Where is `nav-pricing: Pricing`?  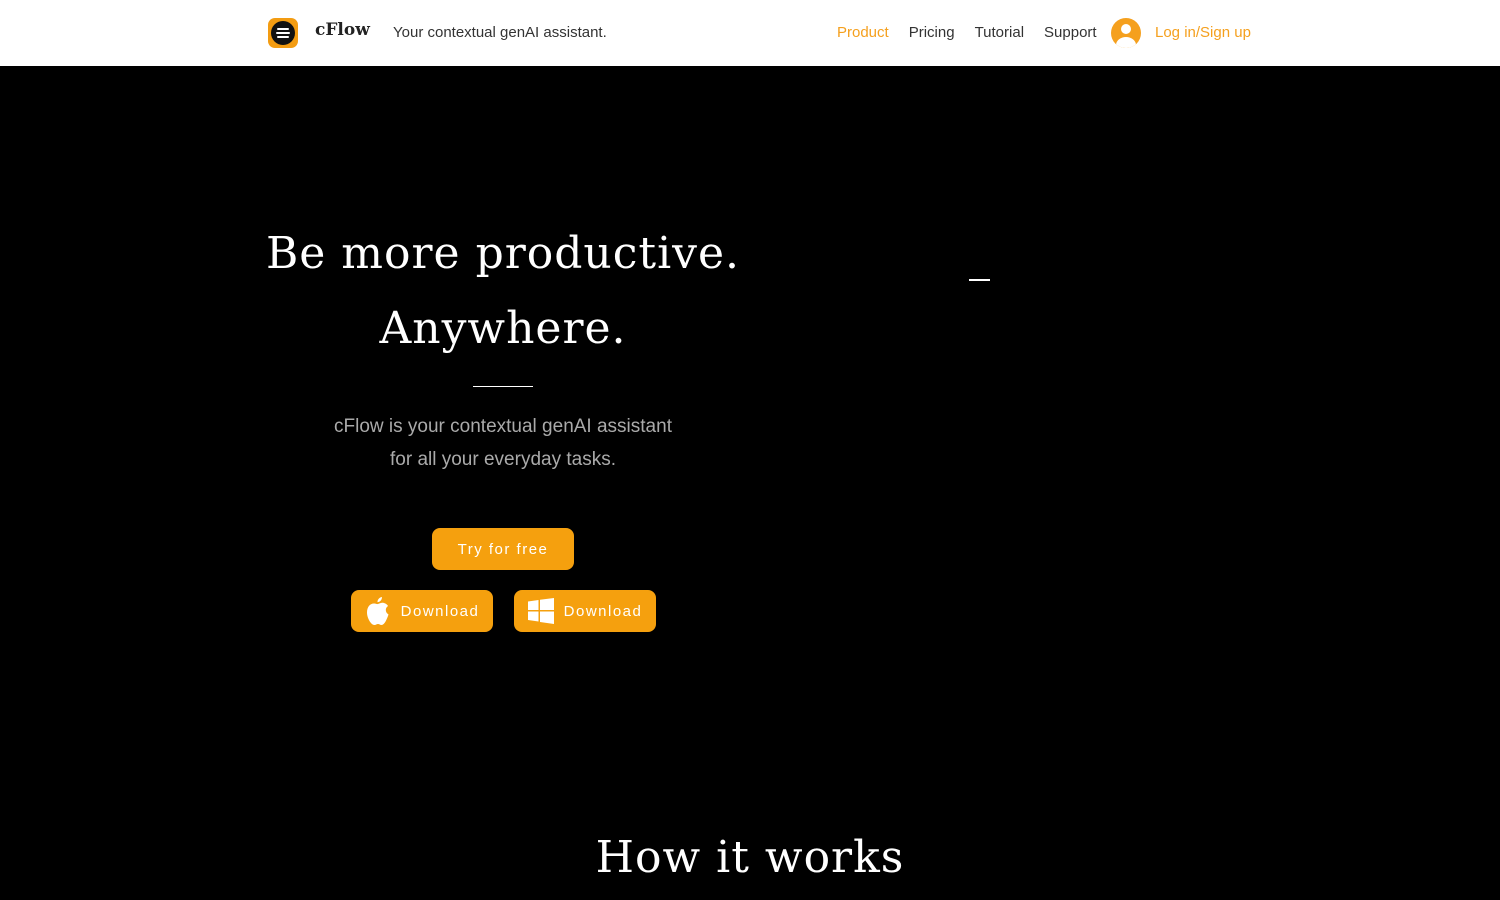
nav-pricing: Pricing is located at coordinates (932, 32).